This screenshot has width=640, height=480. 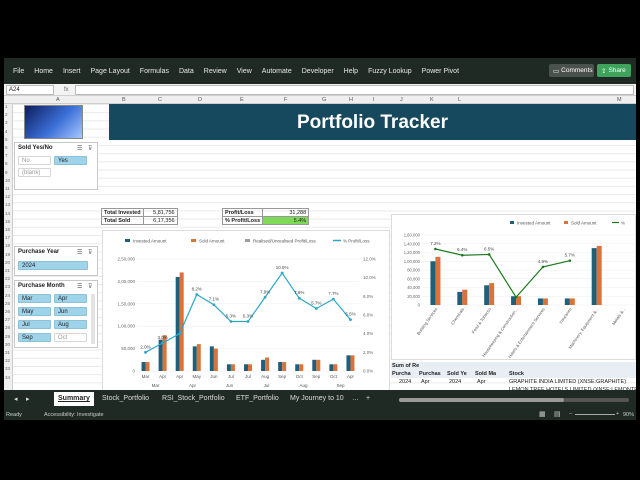 What do you see at coordinates (7, 245) in the screenshot?
I see `row-header: 18` at bounding box center [7, 245].